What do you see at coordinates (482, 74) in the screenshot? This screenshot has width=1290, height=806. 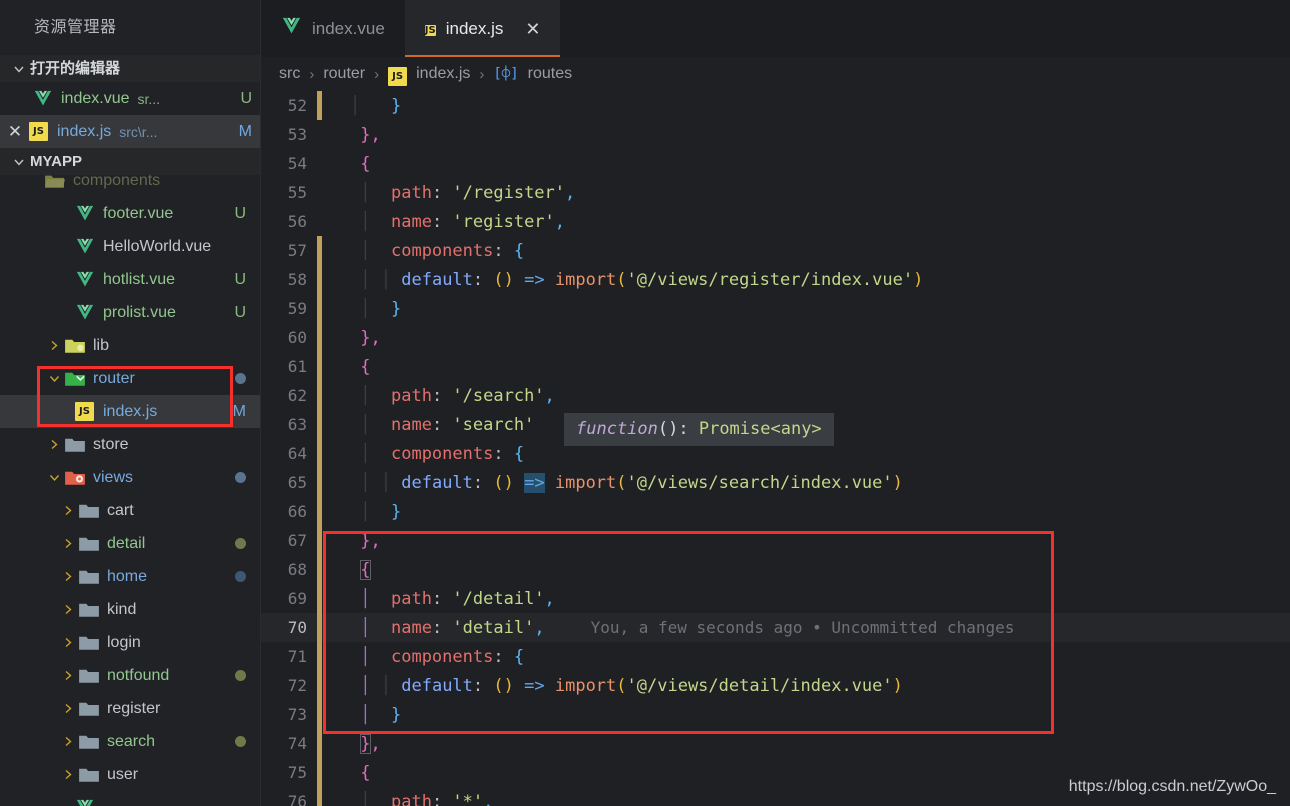 I see `chevron-right-icon: ›` at bounding box center [482, 74].